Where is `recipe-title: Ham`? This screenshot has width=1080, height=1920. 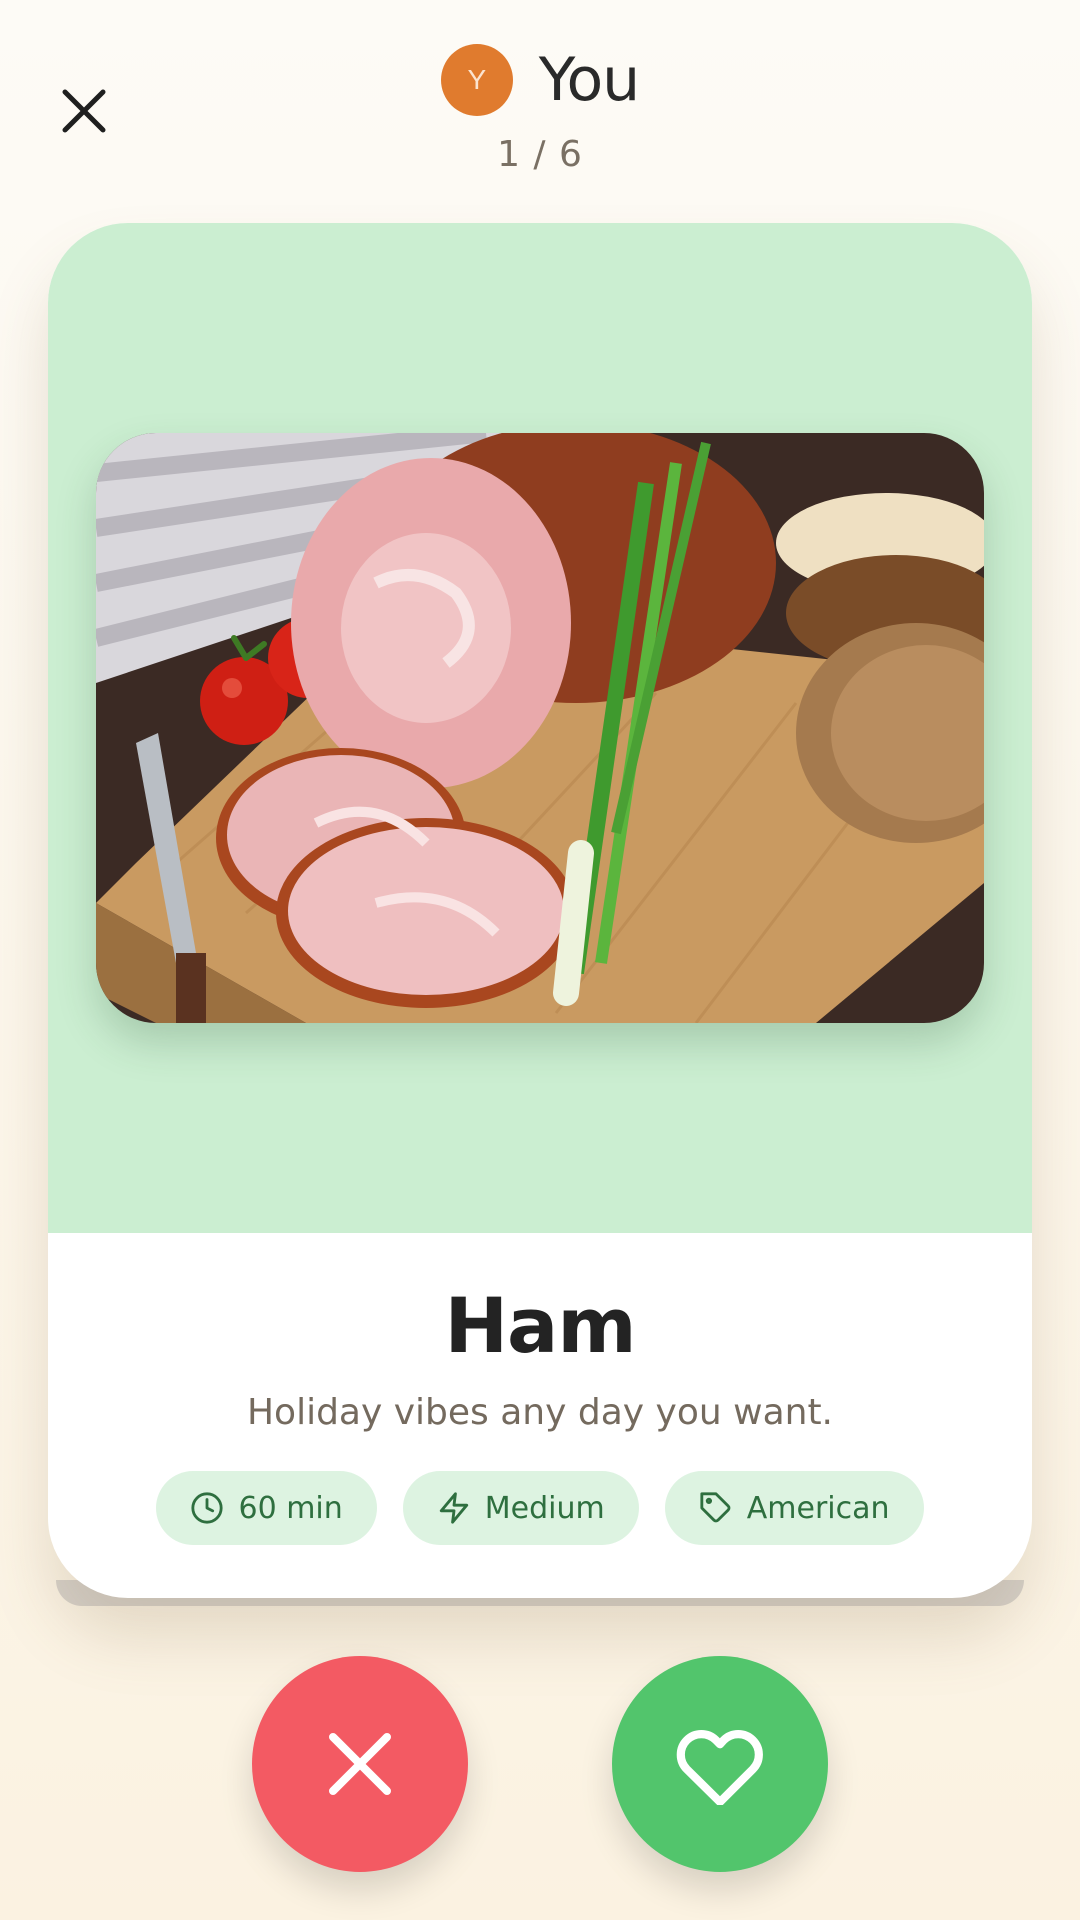
recipe-title: Ham is located at coordinates (540, 1325).